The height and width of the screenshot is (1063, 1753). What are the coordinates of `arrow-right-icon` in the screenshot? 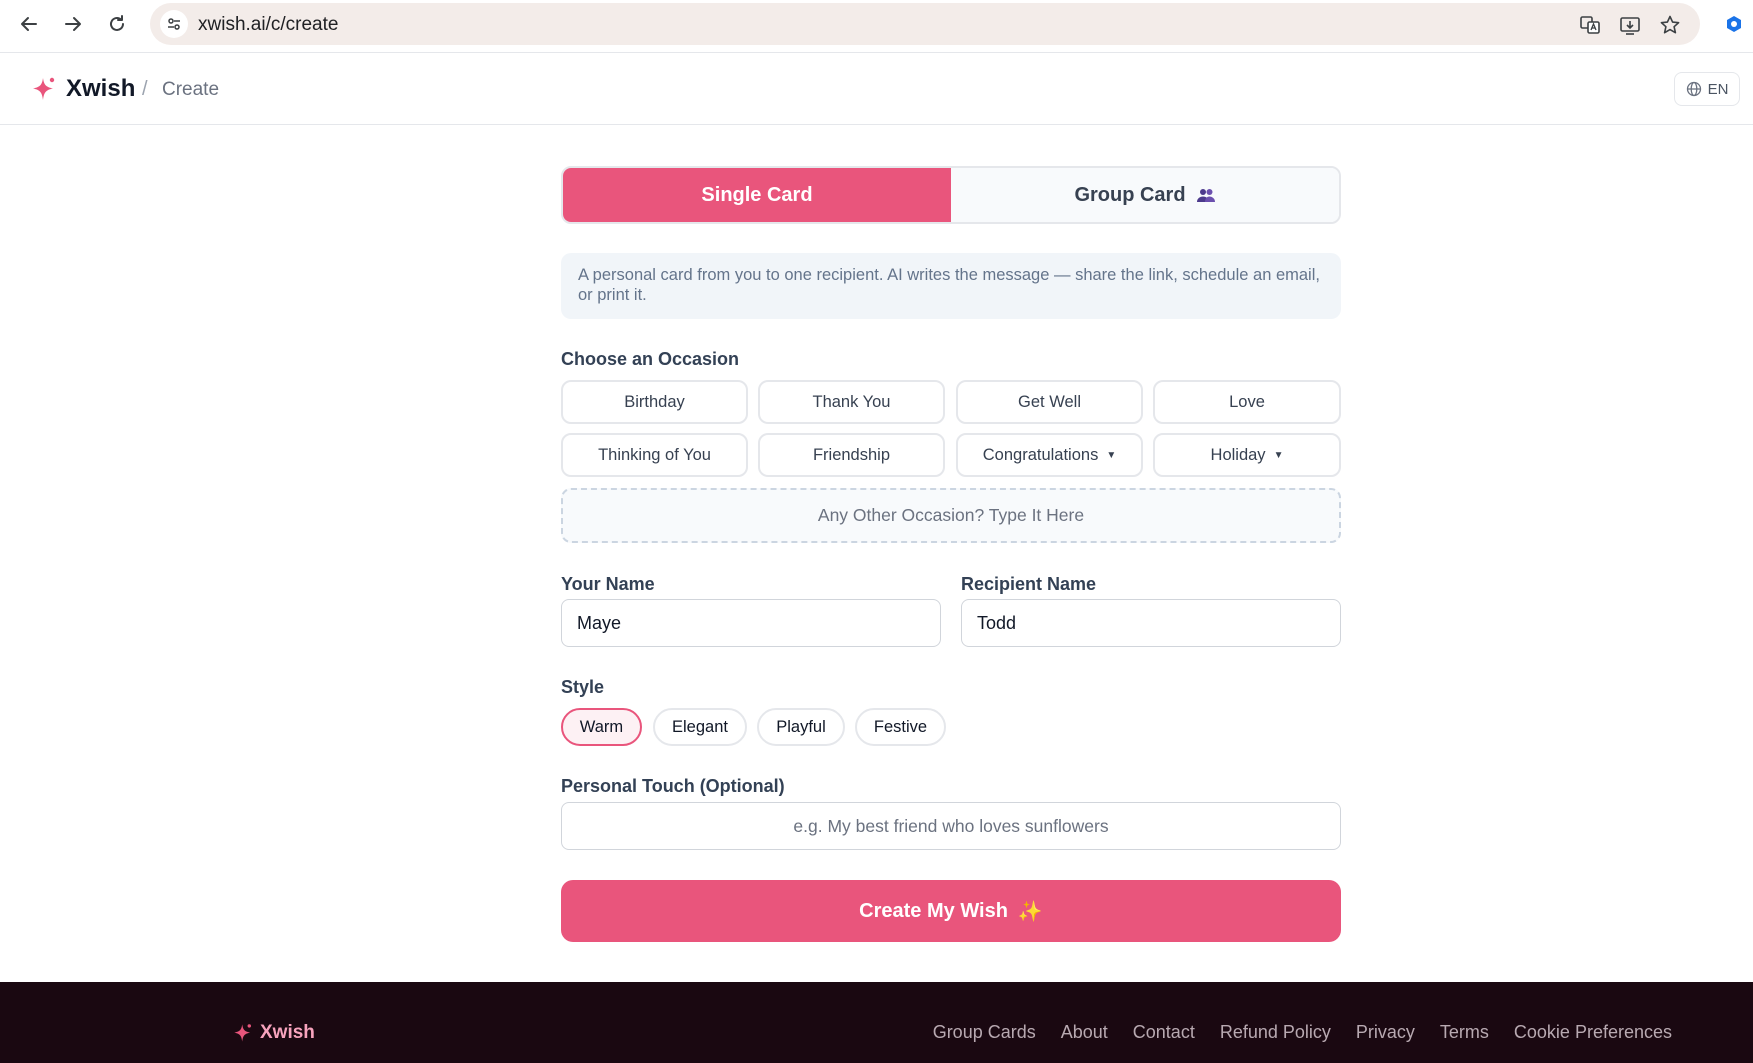 It's located at (73, 24).